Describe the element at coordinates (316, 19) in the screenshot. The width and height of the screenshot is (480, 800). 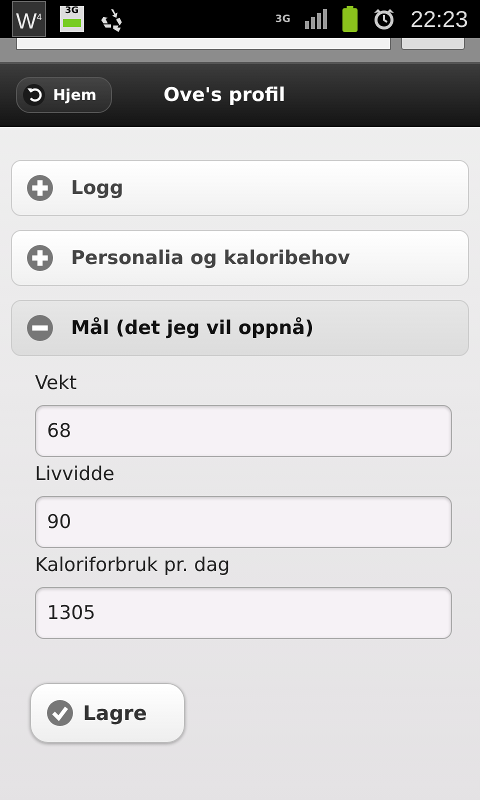
I see `signal-icon` at that location.